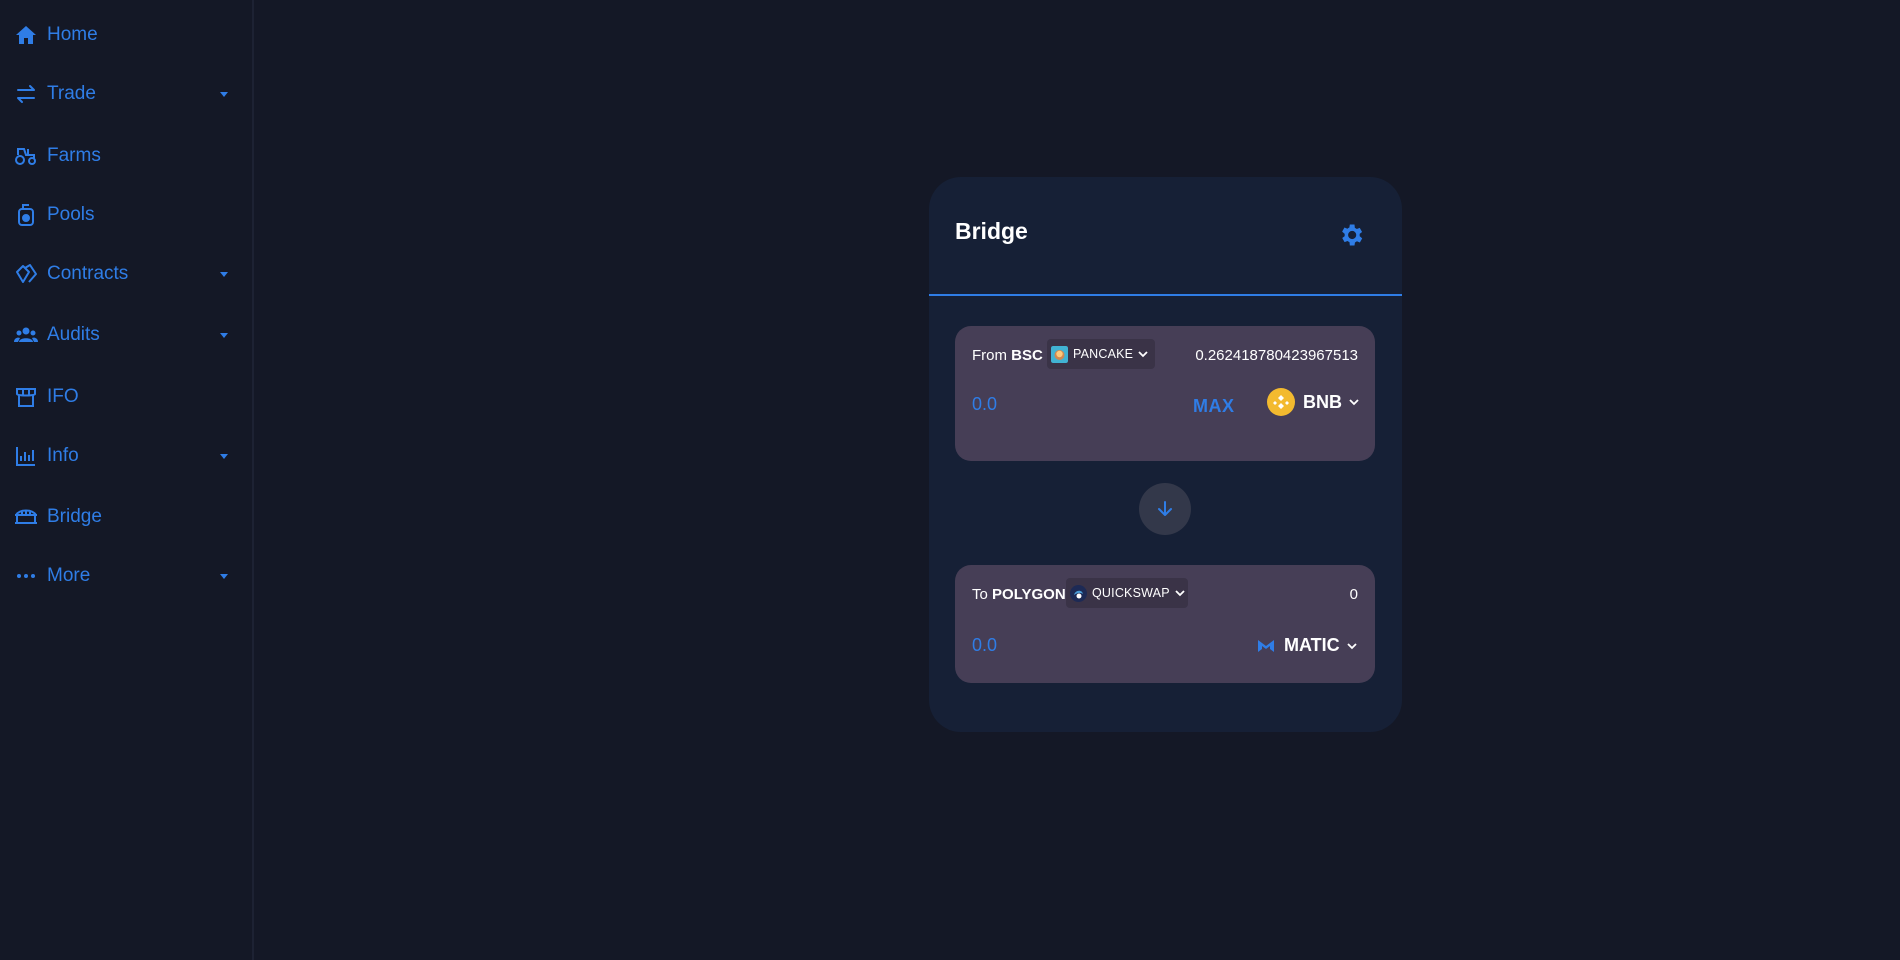 The width and height of the screenshot is (1900, 960). I want to click on sidebar-item-label: Audits, so click(73, 334).